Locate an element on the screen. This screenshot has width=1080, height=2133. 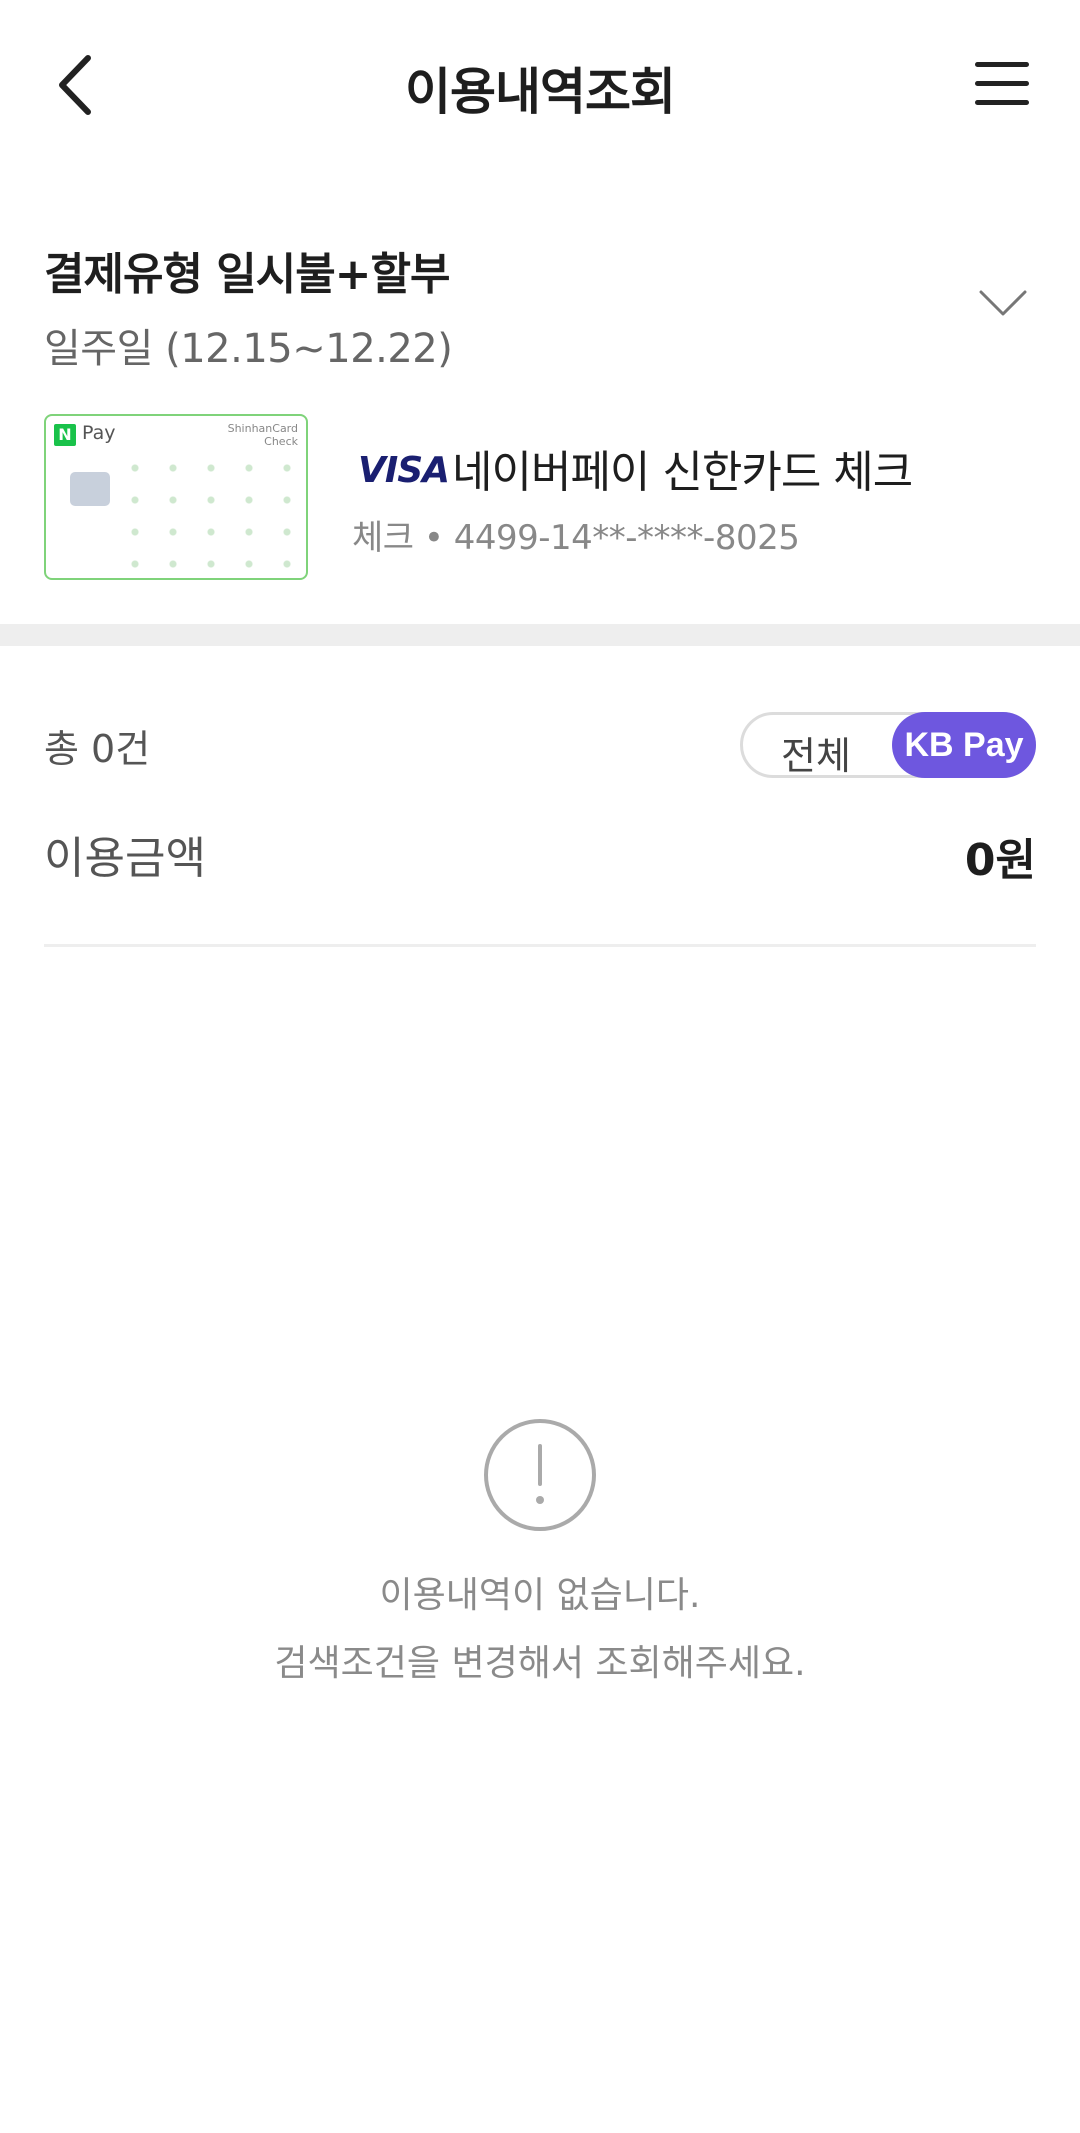
page-title: 이용내역조회 is located at coordinates (540, 92).